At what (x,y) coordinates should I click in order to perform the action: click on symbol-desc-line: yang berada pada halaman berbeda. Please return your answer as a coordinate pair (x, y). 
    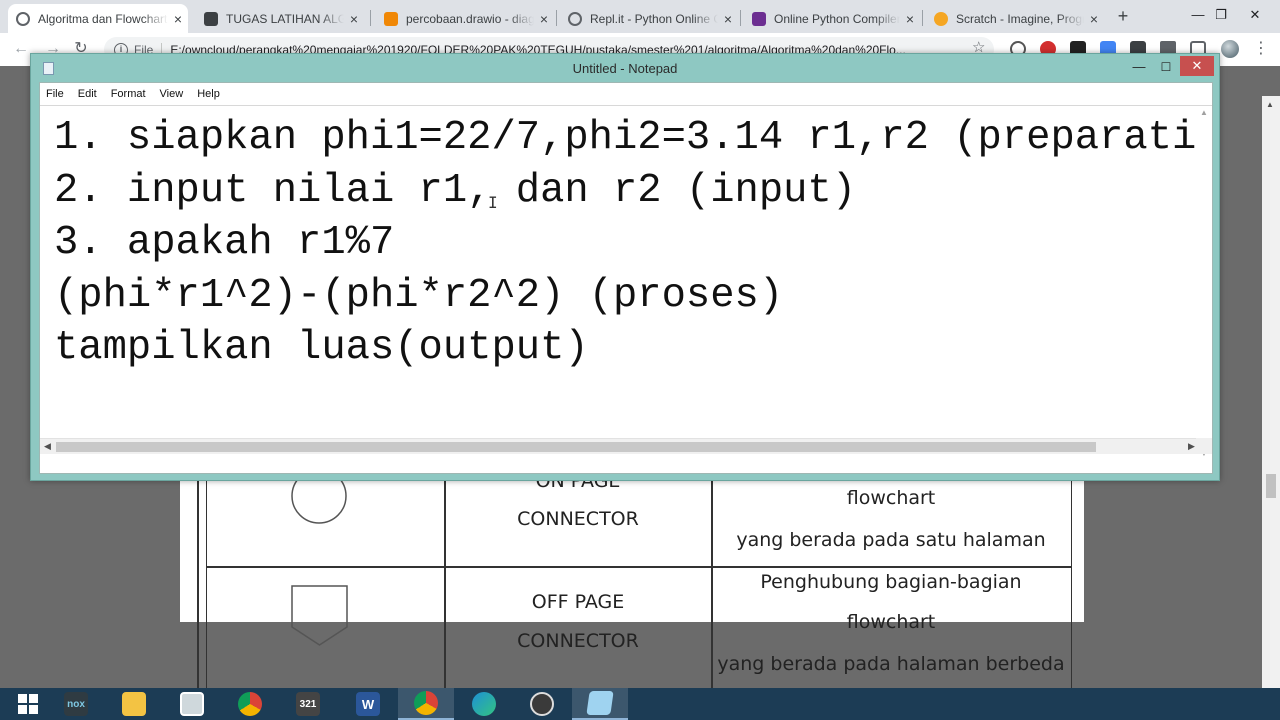
    Looking at the image, I should click on (891, 664).